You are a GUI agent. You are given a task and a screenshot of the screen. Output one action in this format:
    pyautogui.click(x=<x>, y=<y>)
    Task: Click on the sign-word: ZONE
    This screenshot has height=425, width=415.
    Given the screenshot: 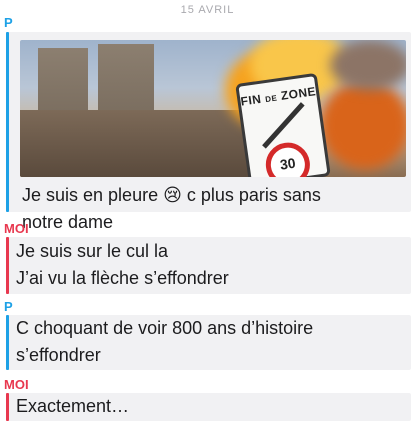 What is the action you would take?
    pyautogui.click(x=298, y=93)
    